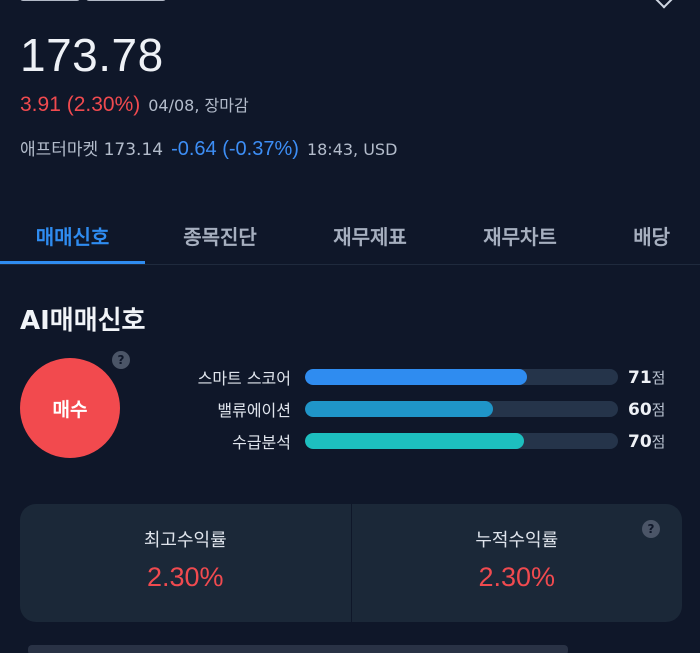  What do you see at coordinates (517, 540) in the screenshot?
I see `cumulative-return-label: 누적수익률` at bounding box center [517, 540].